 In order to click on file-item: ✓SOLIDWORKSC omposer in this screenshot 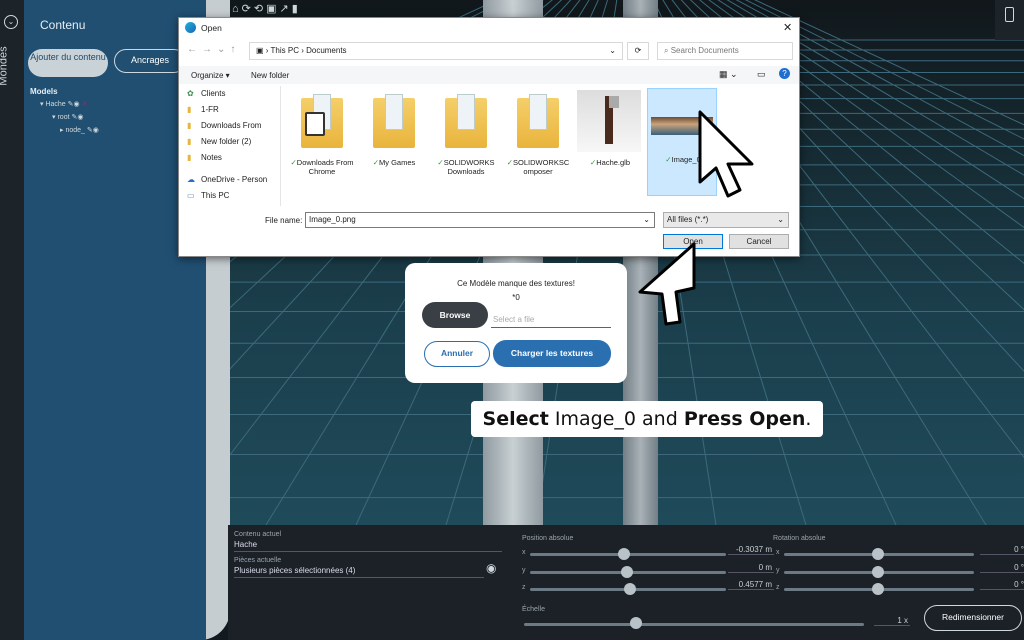, I will do `click(538, 142)`.